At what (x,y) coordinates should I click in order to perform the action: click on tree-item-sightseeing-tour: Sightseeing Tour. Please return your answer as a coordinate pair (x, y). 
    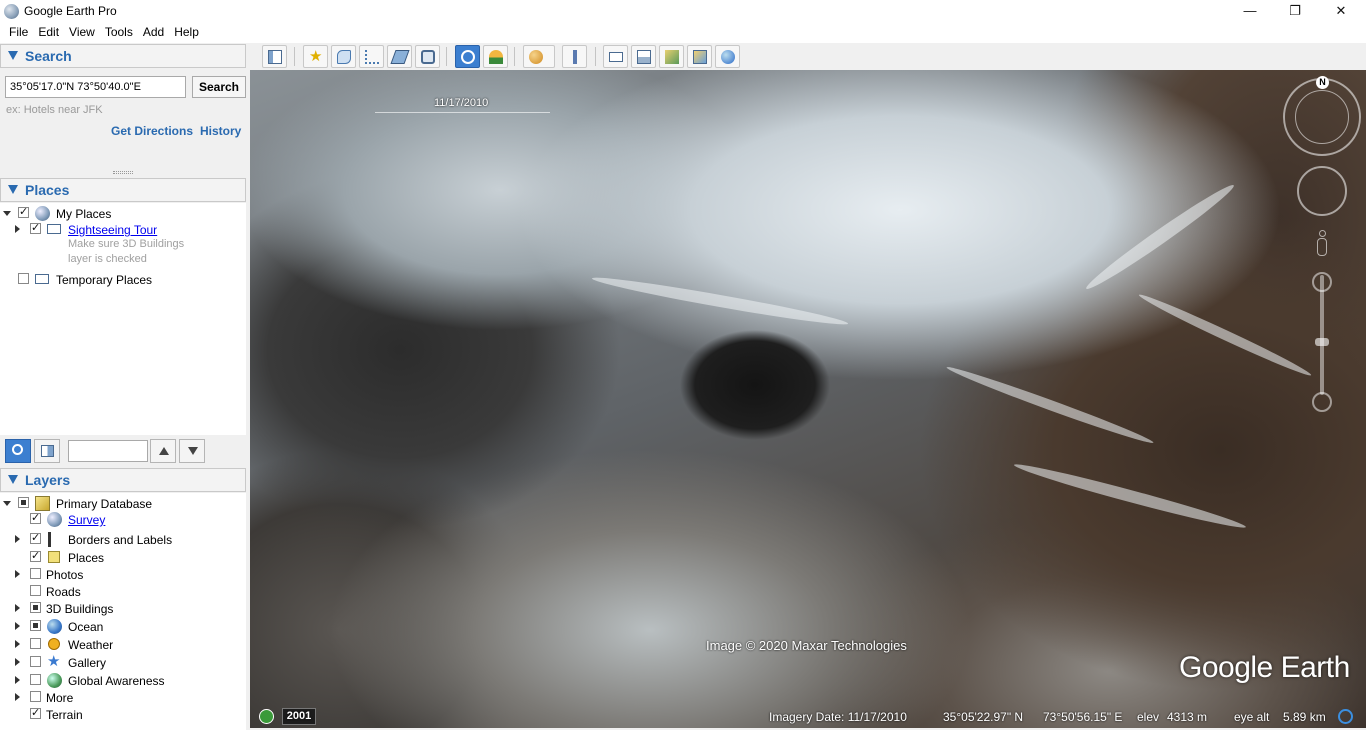
    Looking at the image, I should click on (120, 229).